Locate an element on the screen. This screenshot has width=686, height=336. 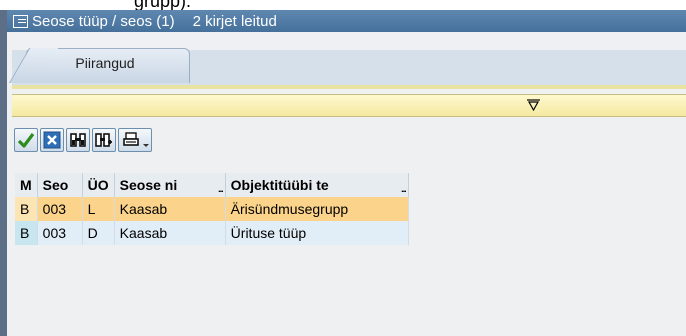
column-header-seo: Seo is located at coordinates (60, 185).